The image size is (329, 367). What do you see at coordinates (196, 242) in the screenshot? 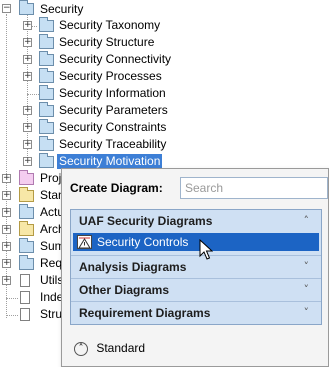
I see `diagram-item-security-controls: Security Controls` at bounding box center [196, 242].